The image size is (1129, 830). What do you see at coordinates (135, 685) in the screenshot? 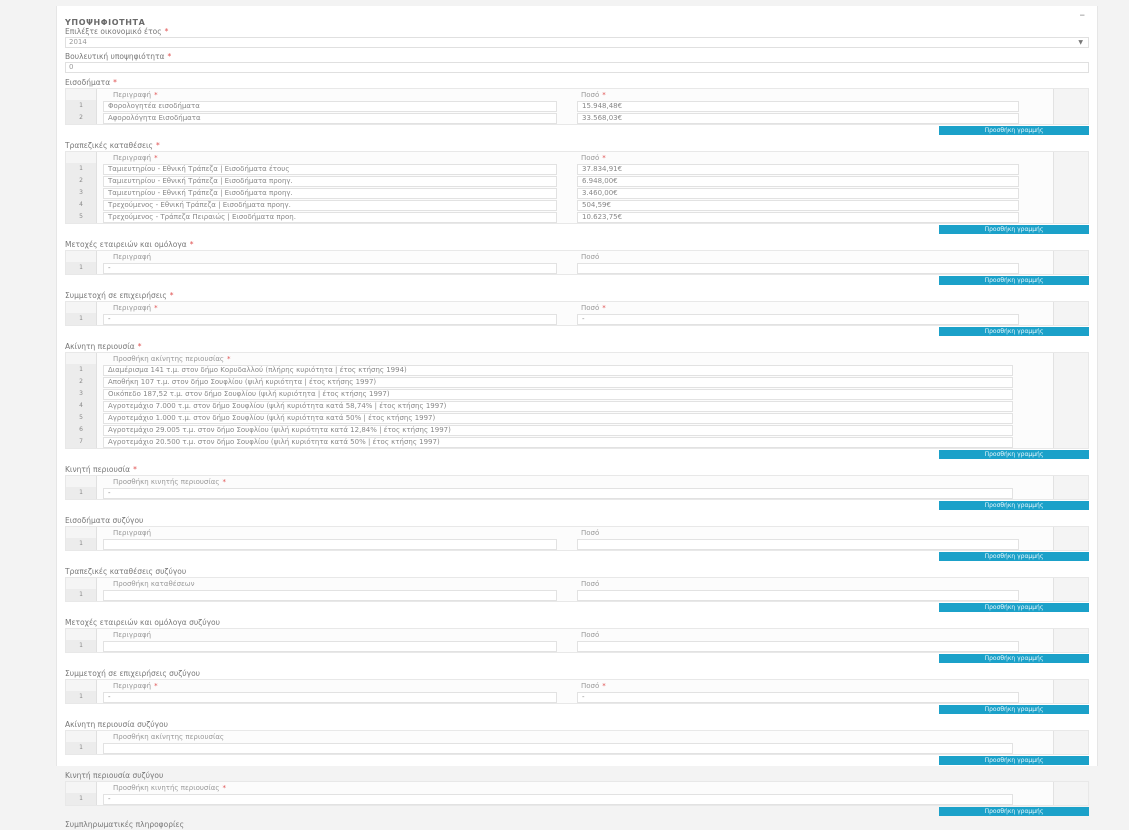
I see `desc-header: Περιγραφή *` at bounding box center [135, 685].